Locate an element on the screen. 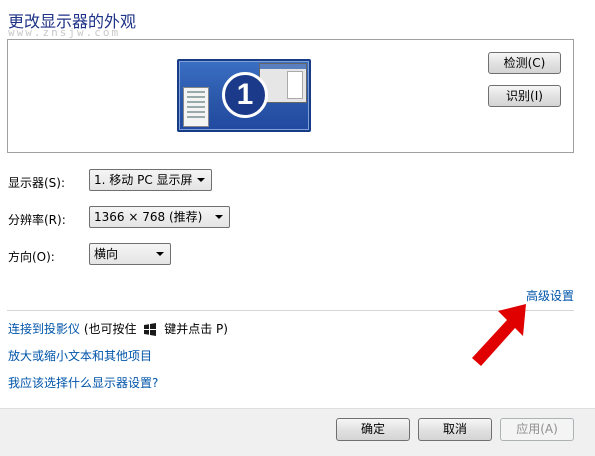 The image size is (595, 456). detect-button: 检测(C) is located at coordinates (524, 63).